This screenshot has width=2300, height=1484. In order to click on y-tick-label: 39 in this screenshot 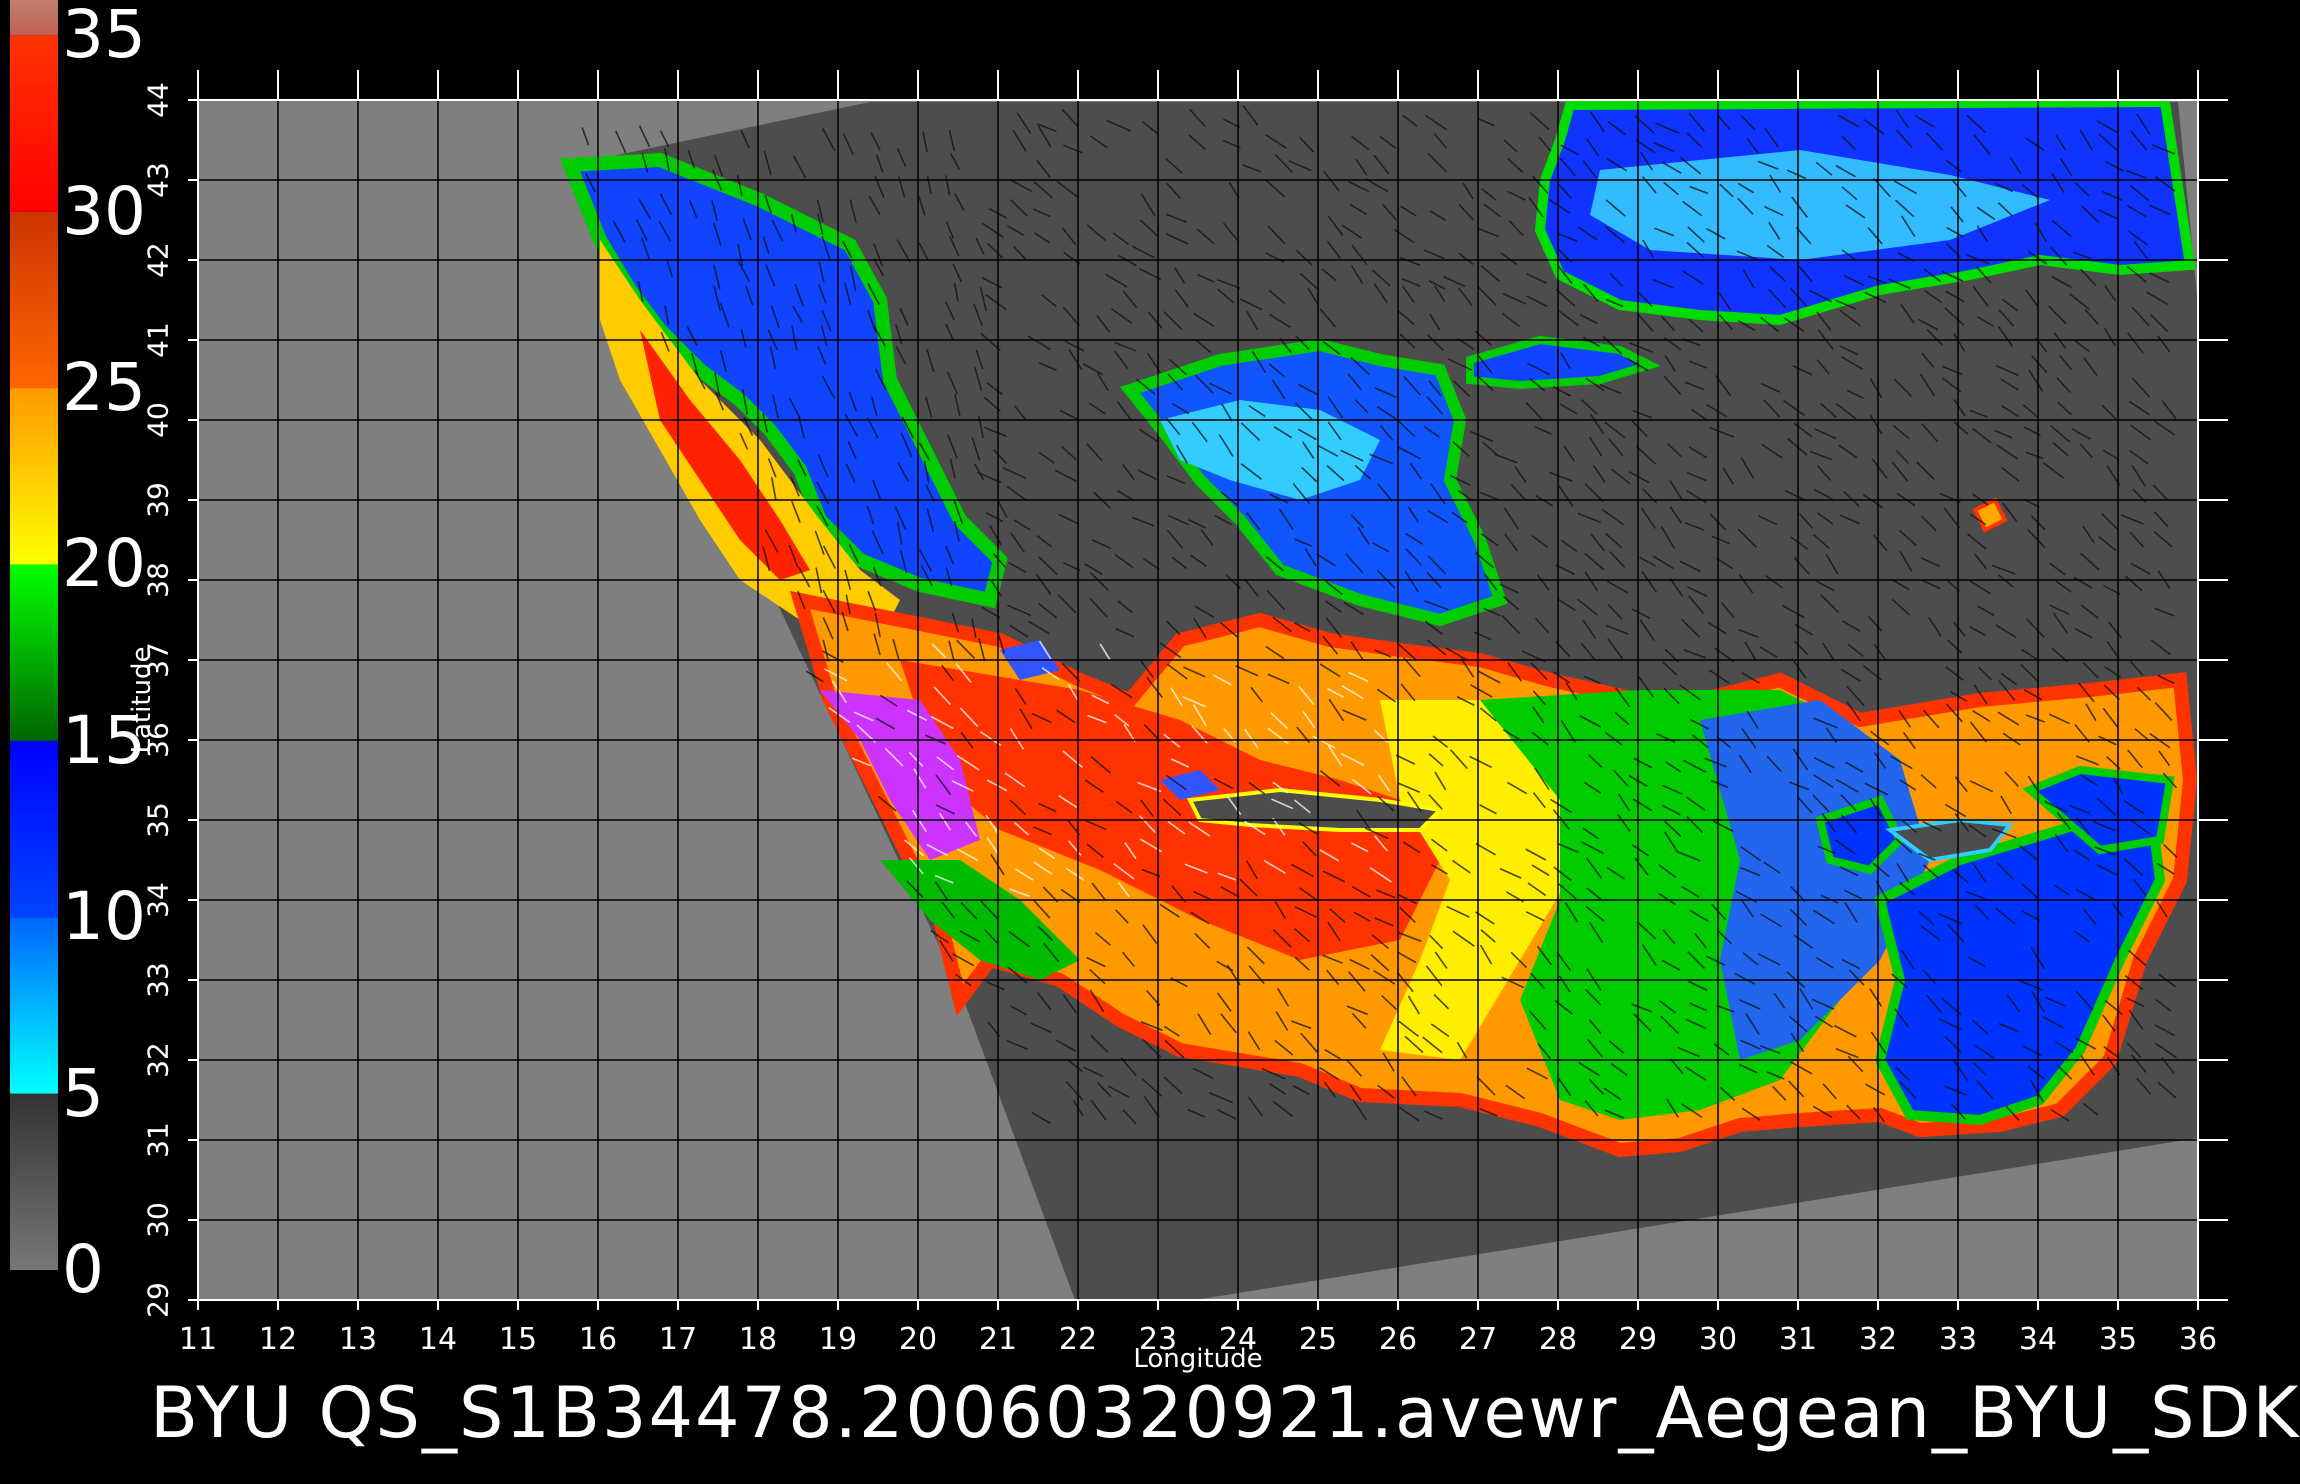, I will do `click(158, 500)`.